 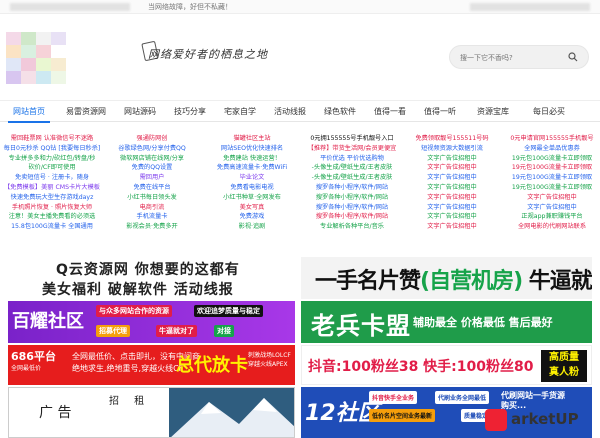 What do you see at coordinates (290, 112) in the screenshot?
I see `nav-item-deals: 活动线报` at bounding box center [290, 112].